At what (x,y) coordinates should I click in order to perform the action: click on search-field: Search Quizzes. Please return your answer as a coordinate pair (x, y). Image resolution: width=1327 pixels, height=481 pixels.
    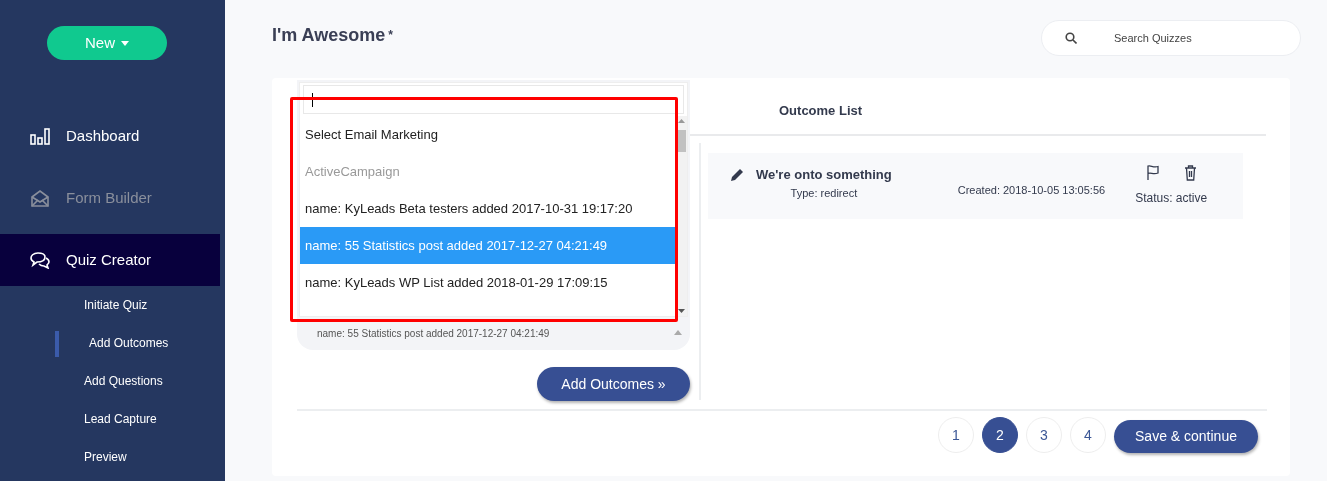
    Looking at the image, I should click on (1171, 38).